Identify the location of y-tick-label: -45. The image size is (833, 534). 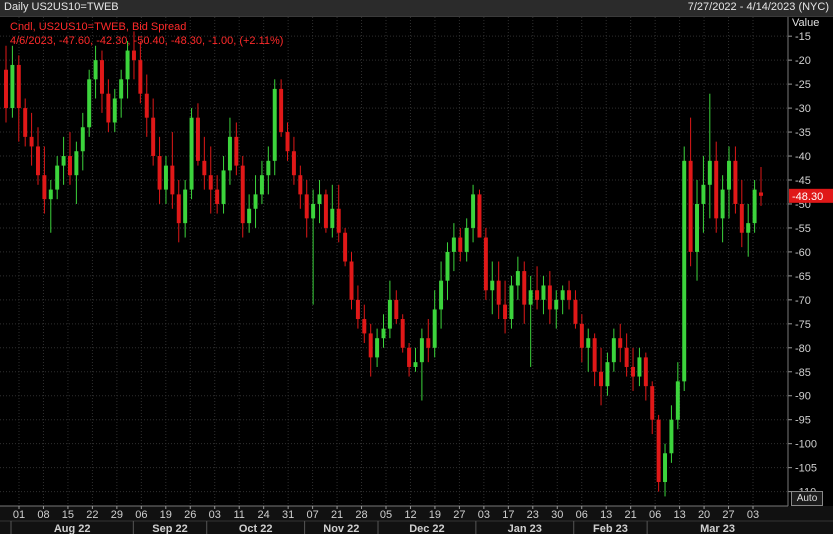
(803, 181).